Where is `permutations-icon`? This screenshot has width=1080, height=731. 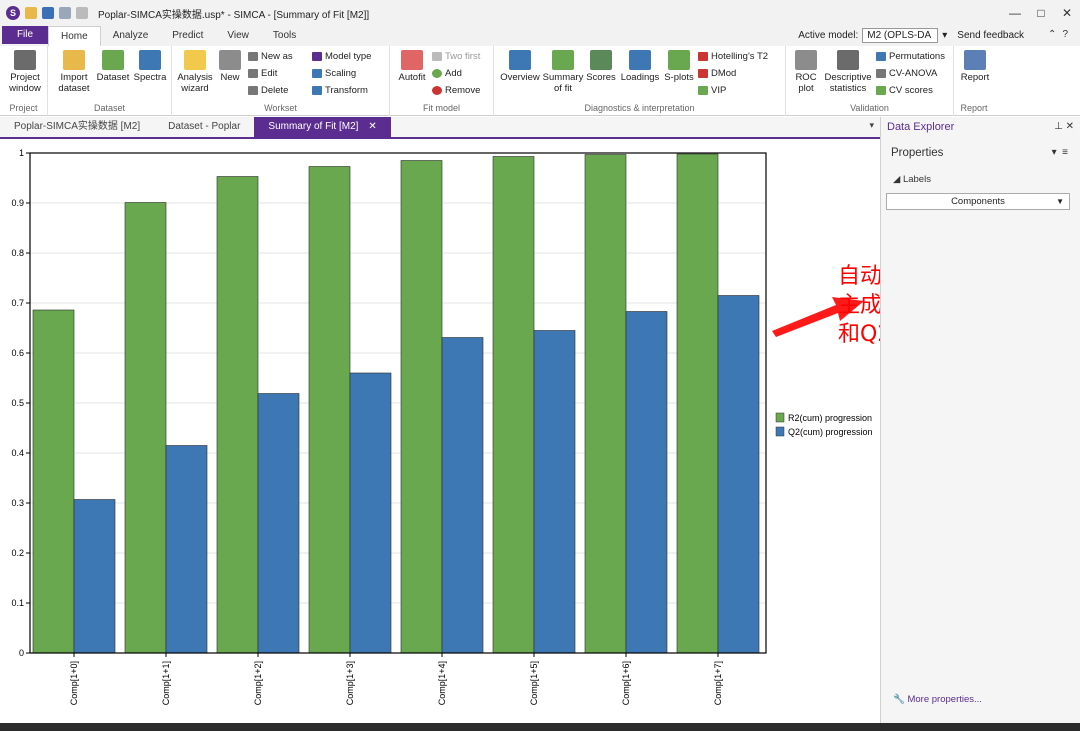 permutations-icon is located at coordinates (881, 56).